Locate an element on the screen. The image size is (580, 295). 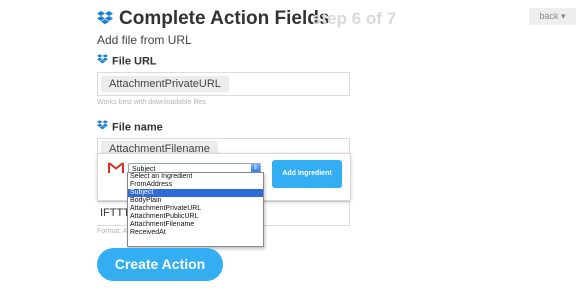
file-url-label: File URL is located at coordinates (127, 61).